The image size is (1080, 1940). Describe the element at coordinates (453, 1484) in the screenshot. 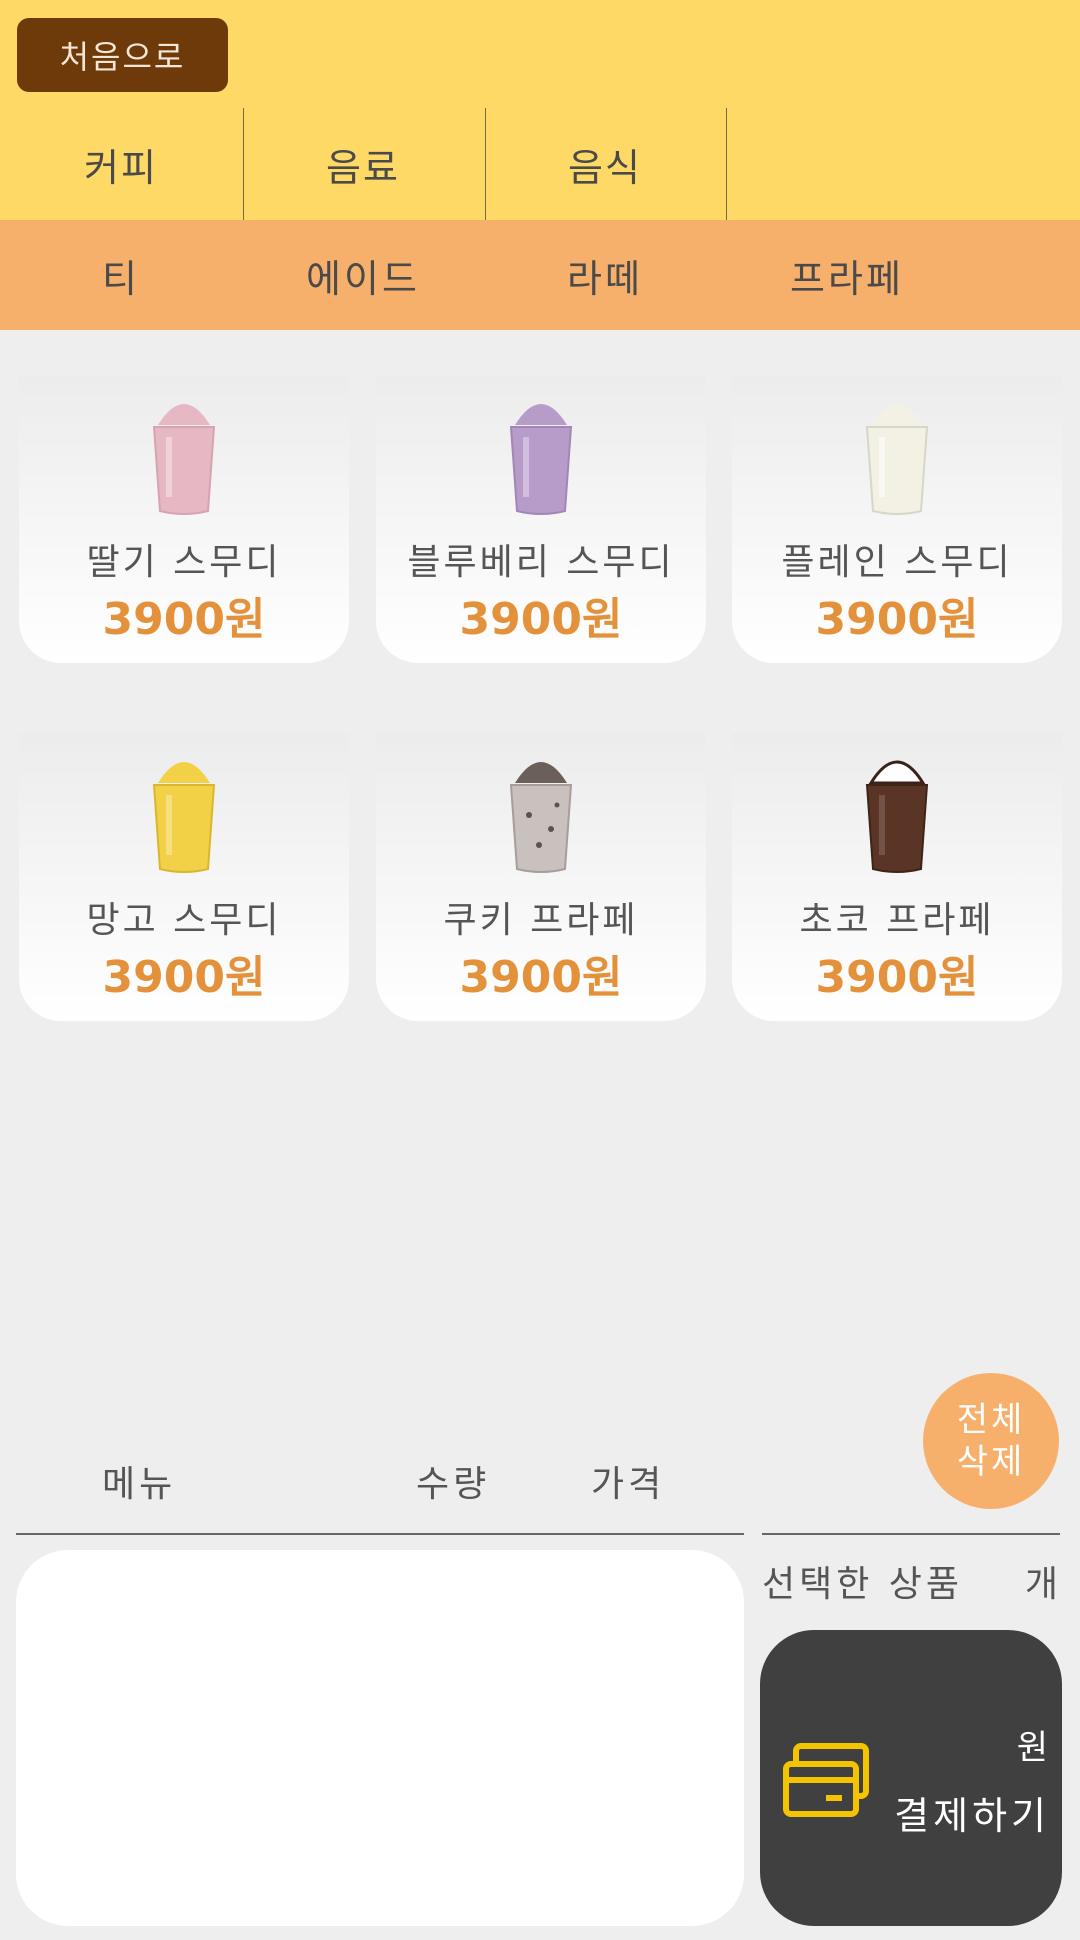

I see `cart-col-quantity: 수량` at that location.